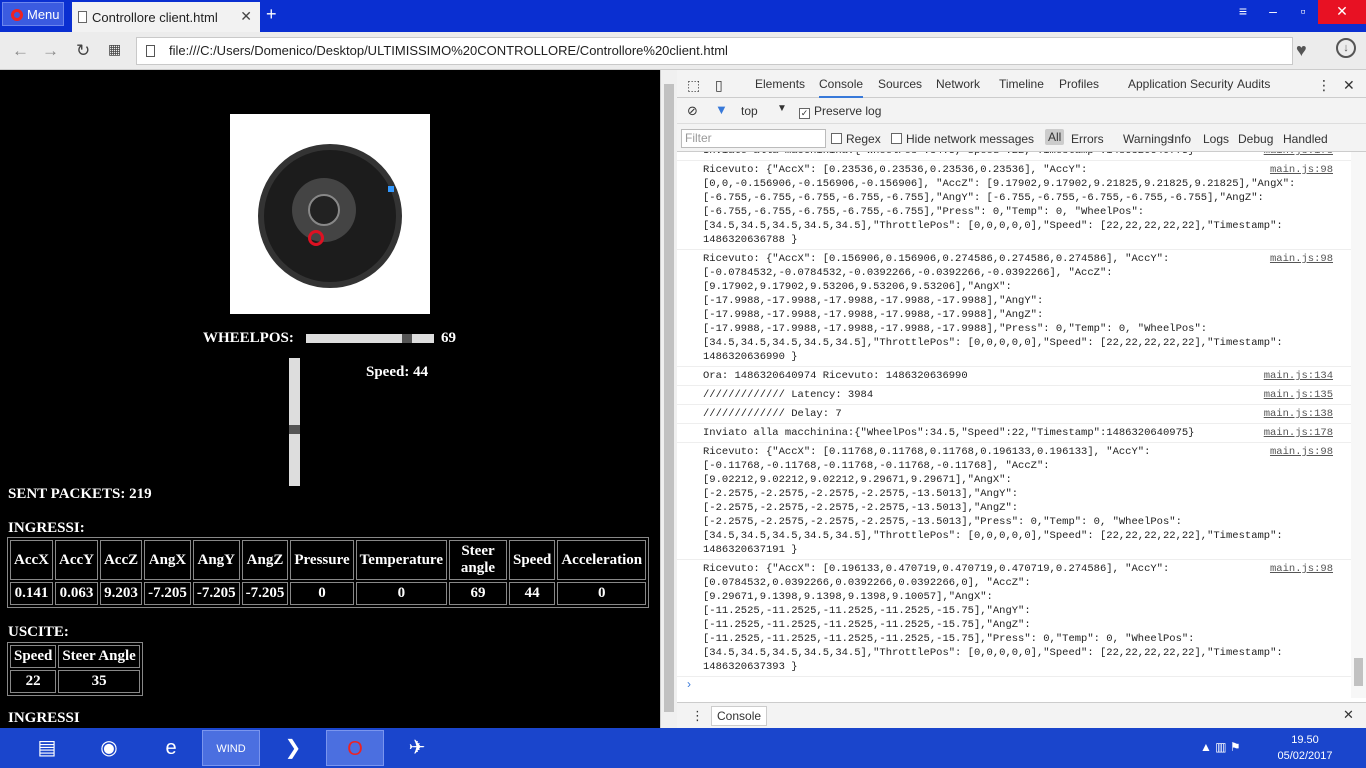  Describe the element at coordinates (17, 15) in the screenshot. I see `opera-icon` at that location.